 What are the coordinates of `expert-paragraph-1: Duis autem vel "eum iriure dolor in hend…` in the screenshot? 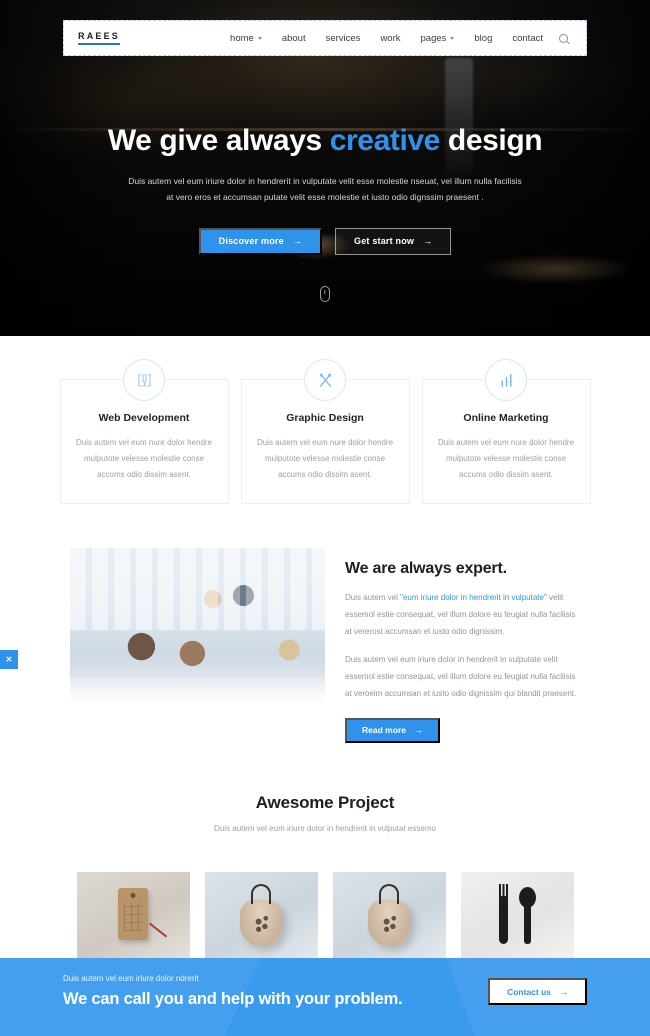 It's located at (462, 615).